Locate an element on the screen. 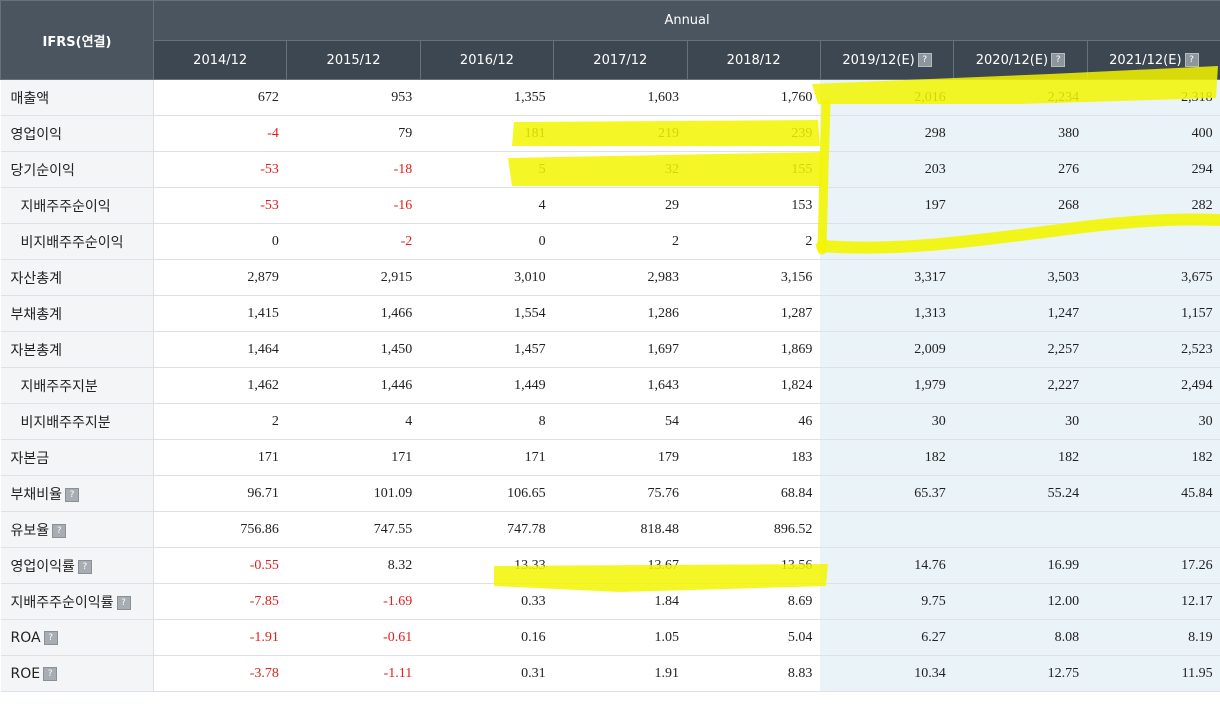 This screenshot has height=708, width=1220. row-label-cell: 부채비율? is located at coordinates (77, 493).